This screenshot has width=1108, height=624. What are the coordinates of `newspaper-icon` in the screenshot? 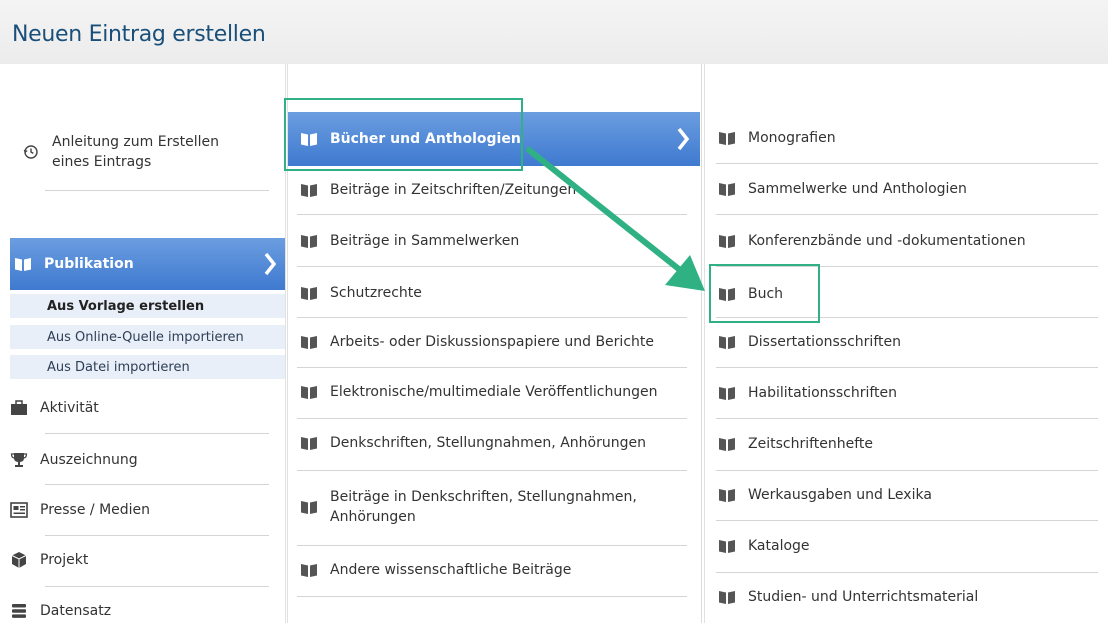 It's located at (19, 510).